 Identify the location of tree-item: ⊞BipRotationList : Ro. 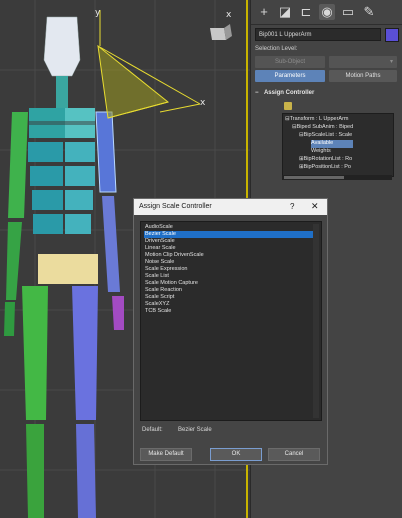
(325, 160).